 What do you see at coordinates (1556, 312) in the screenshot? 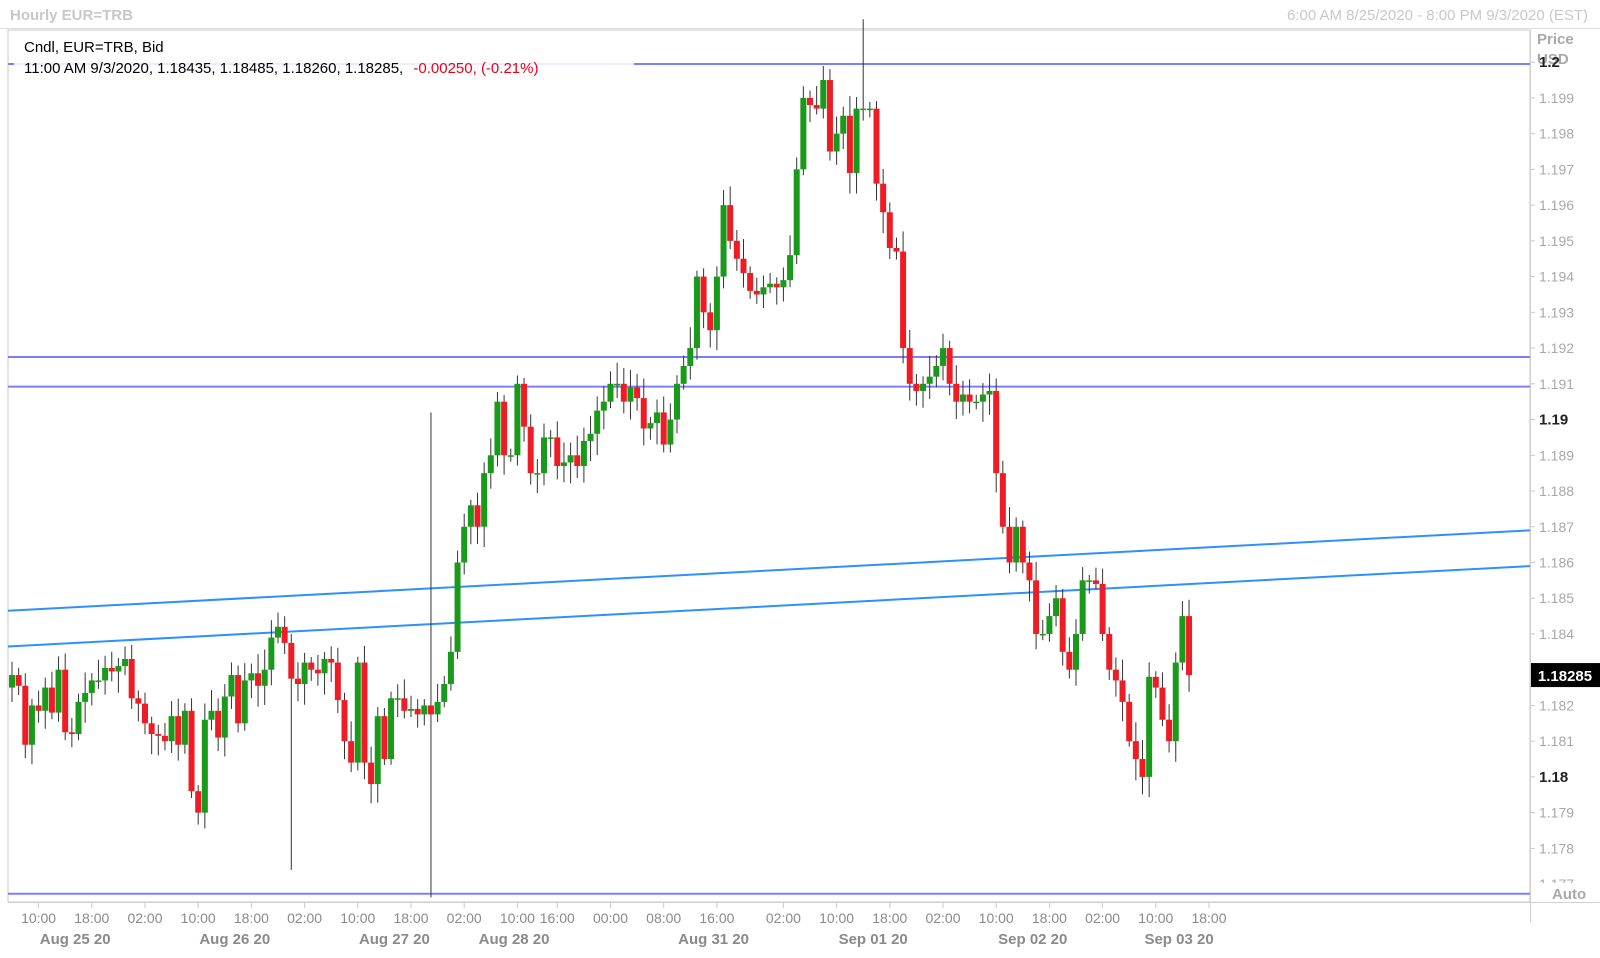
I see `price-tick-label: 1.193` at bounding box center [1556, 312].